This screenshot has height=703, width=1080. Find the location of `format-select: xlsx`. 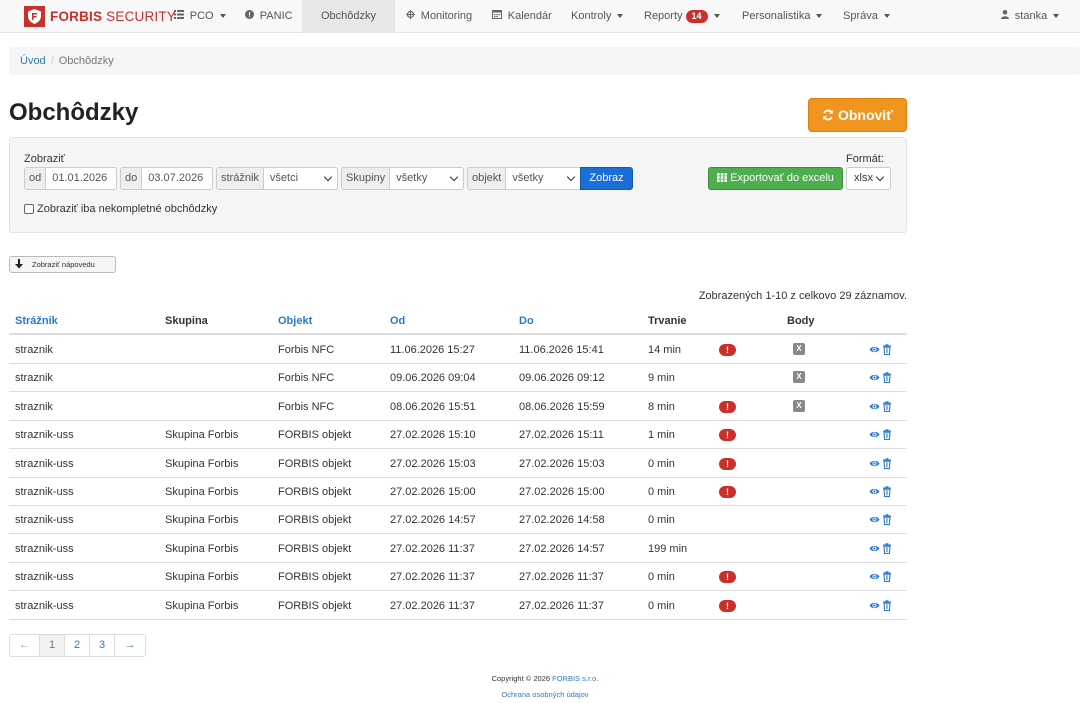

format-select: xlsx is located at coordinates (868, 178).